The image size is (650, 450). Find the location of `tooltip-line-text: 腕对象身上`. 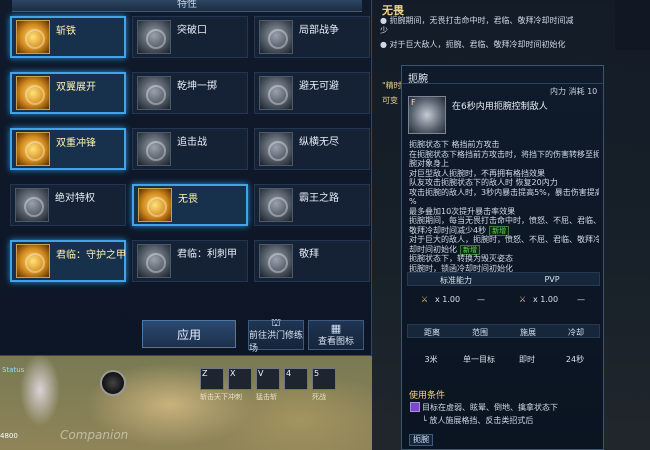

tooltip-line-text: 腕对象身上 is located at coordinates (429, 163).